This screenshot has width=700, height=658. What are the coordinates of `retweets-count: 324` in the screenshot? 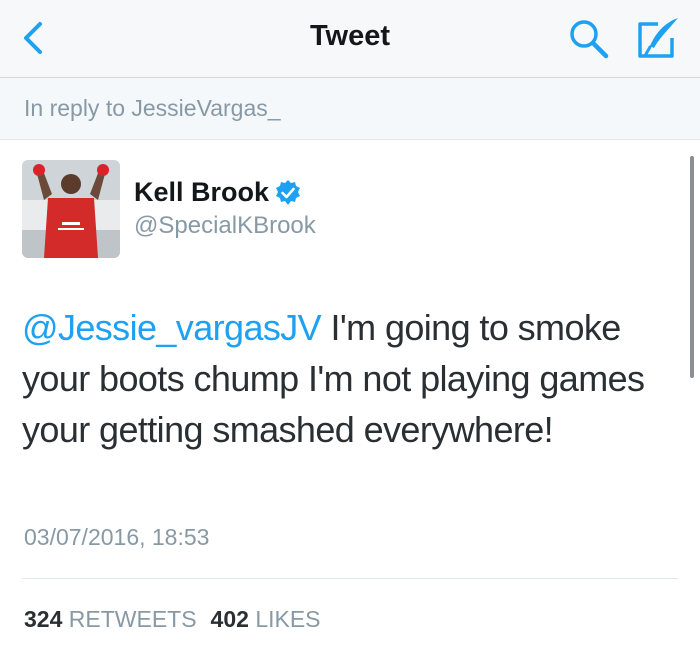 It's located at (43, 619).